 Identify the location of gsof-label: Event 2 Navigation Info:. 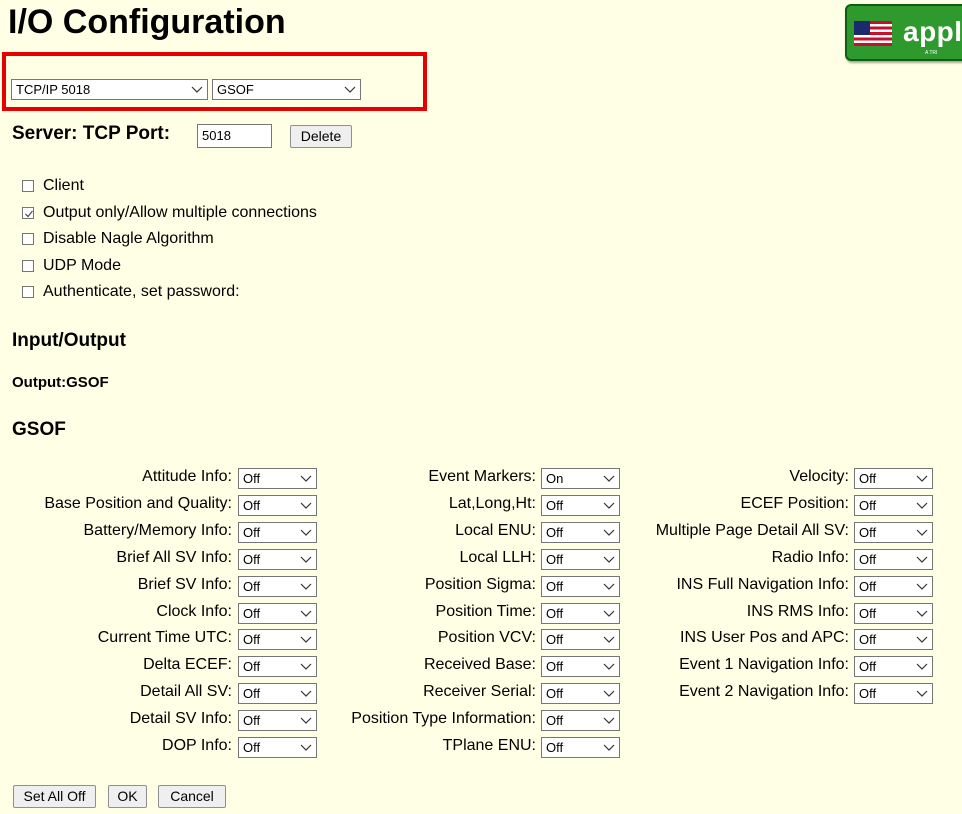
(764, 691).